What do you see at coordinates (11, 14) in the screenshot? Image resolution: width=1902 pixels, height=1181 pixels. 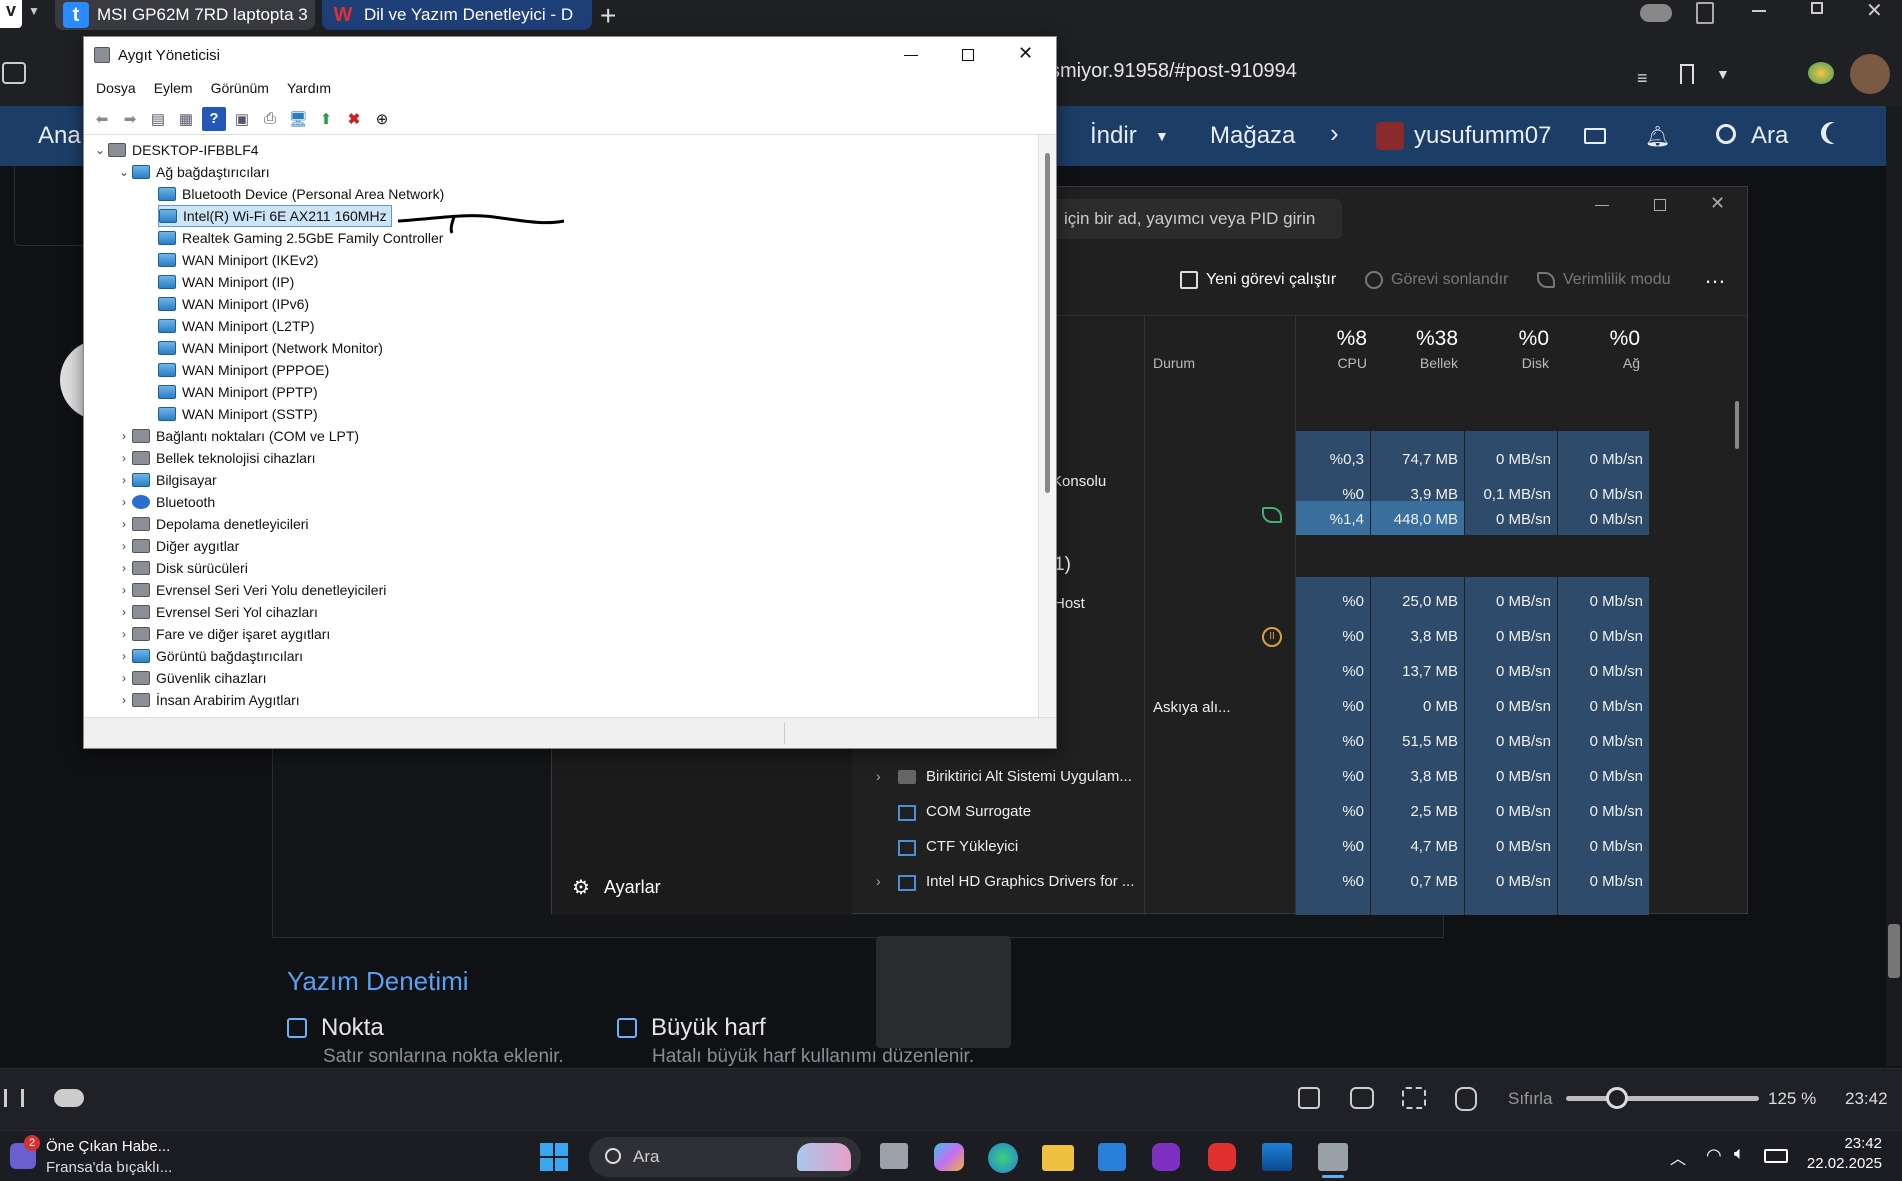 I see `browser-menu-icon: v` at bounding box center [11, 14].